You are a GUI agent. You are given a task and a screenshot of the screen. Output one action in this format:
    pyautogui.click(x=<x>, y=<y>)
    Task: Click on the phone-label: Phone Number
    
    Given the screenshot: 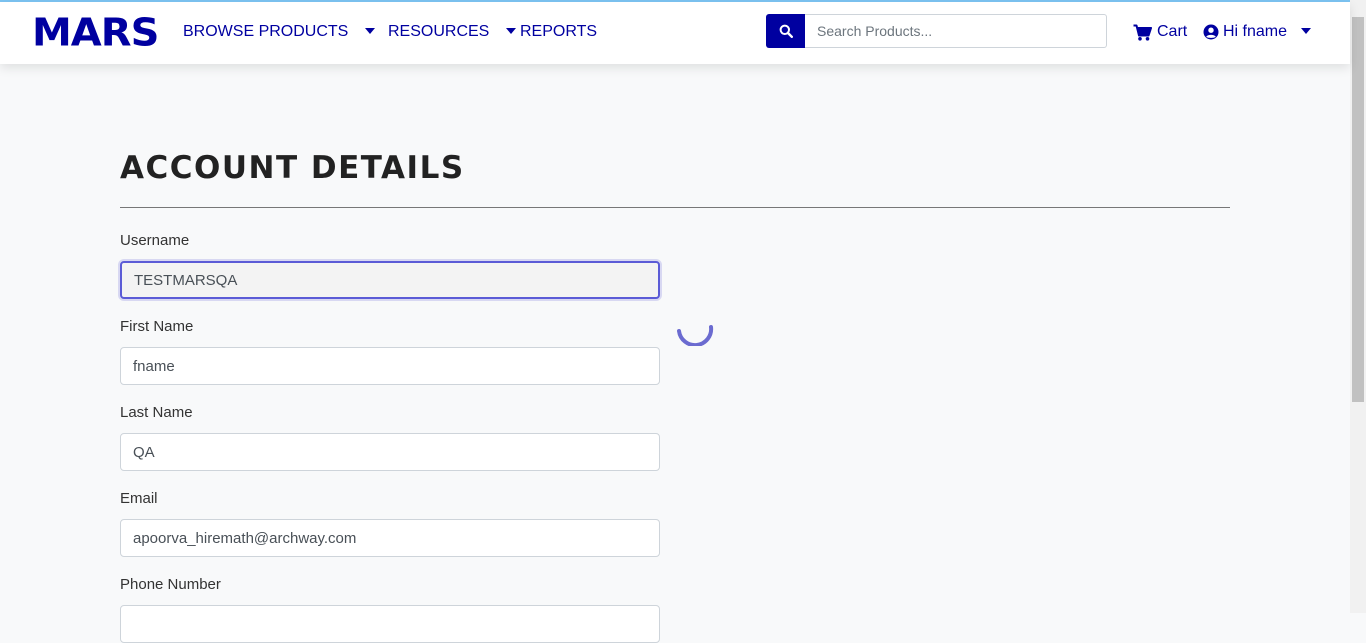 What is the action you would take?
    pyautogui.click(x=170, y=584)
    